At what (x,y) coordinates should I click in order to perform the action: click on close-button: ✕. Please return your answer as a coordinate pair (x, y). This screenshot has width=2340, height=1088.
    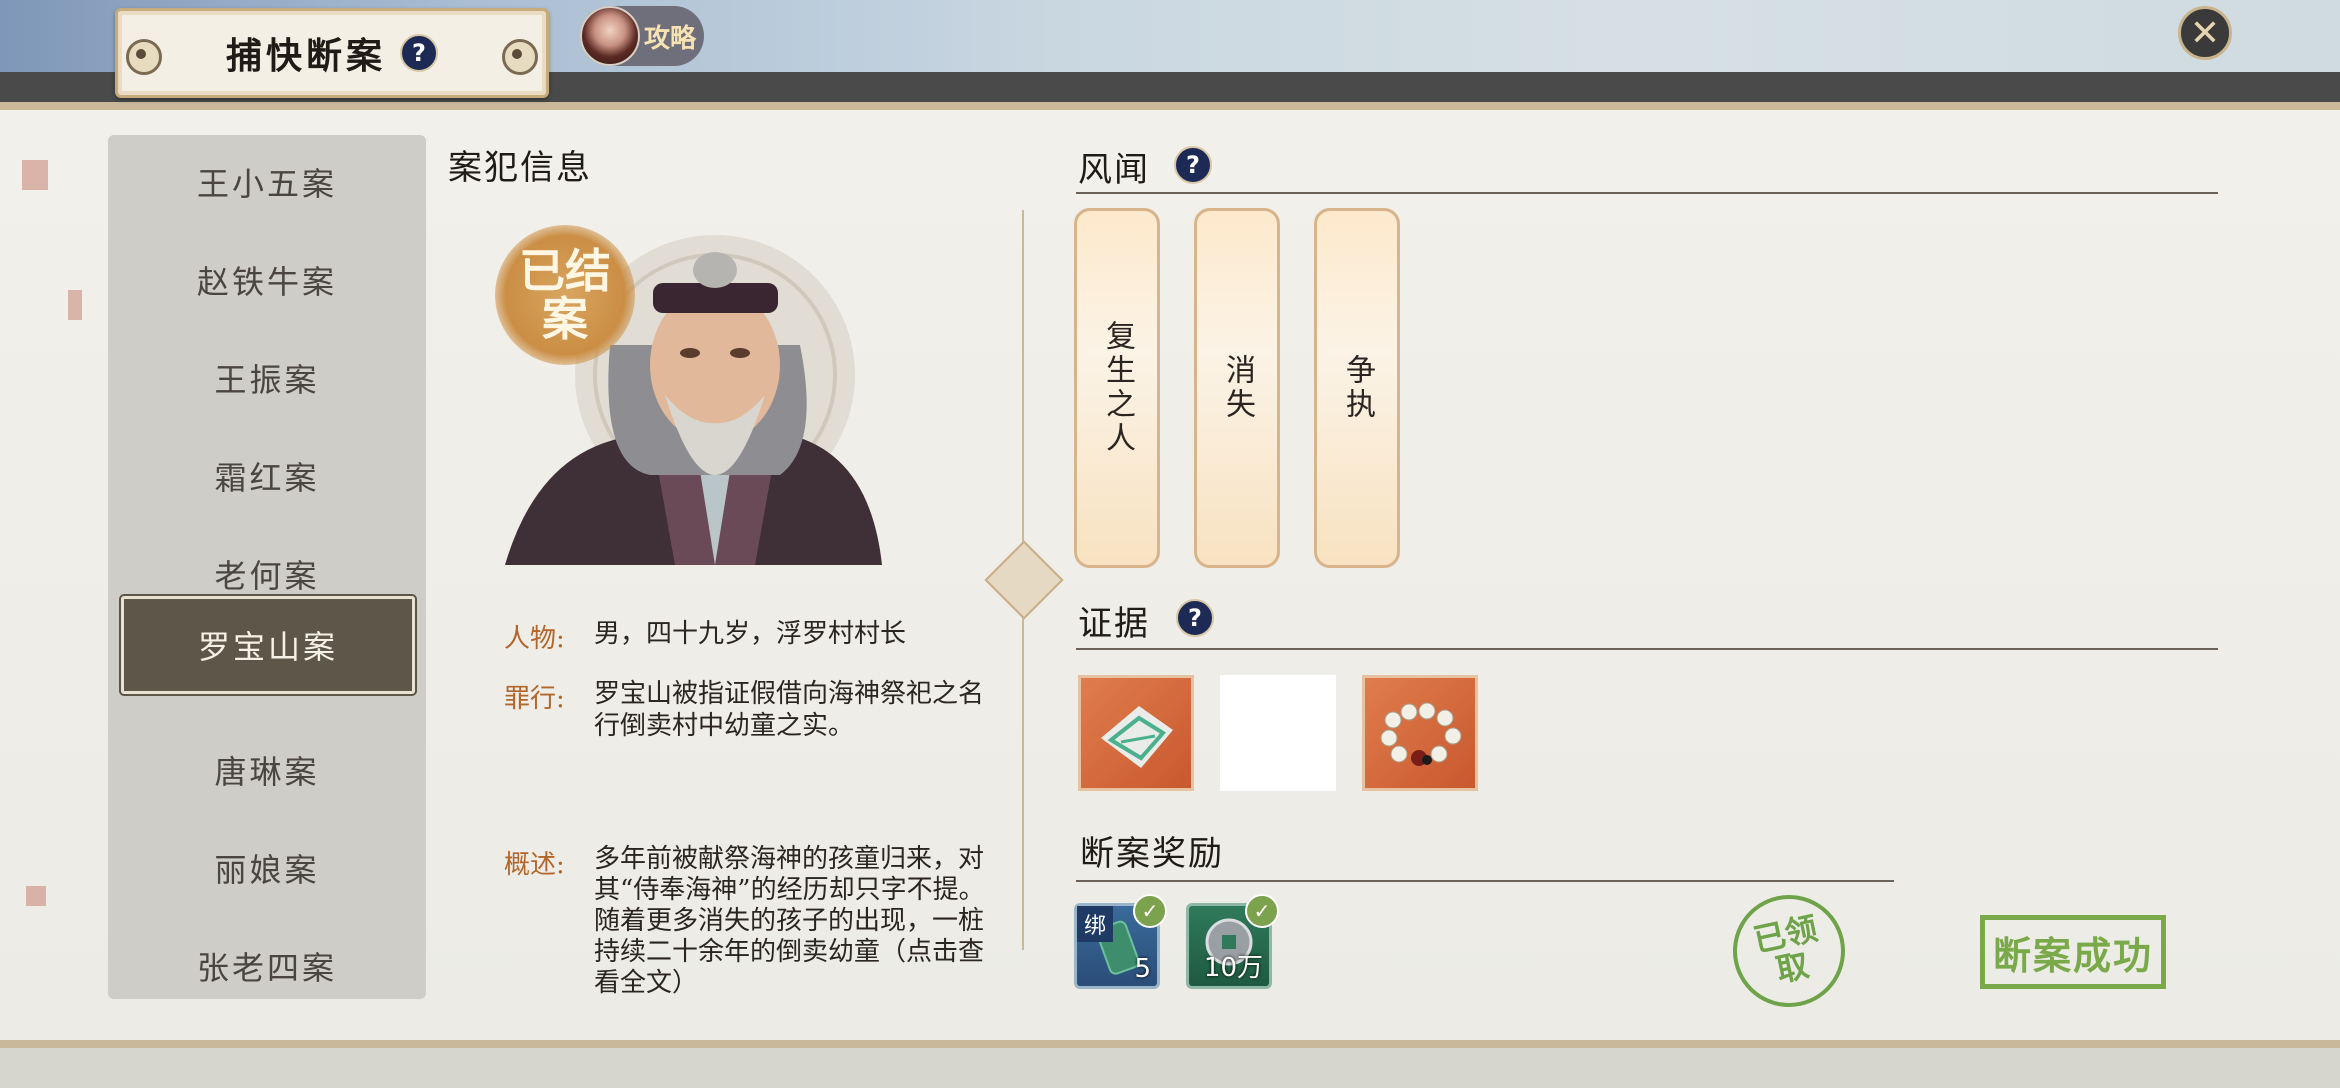
    Looking at the image, I should click on (2205, 33).